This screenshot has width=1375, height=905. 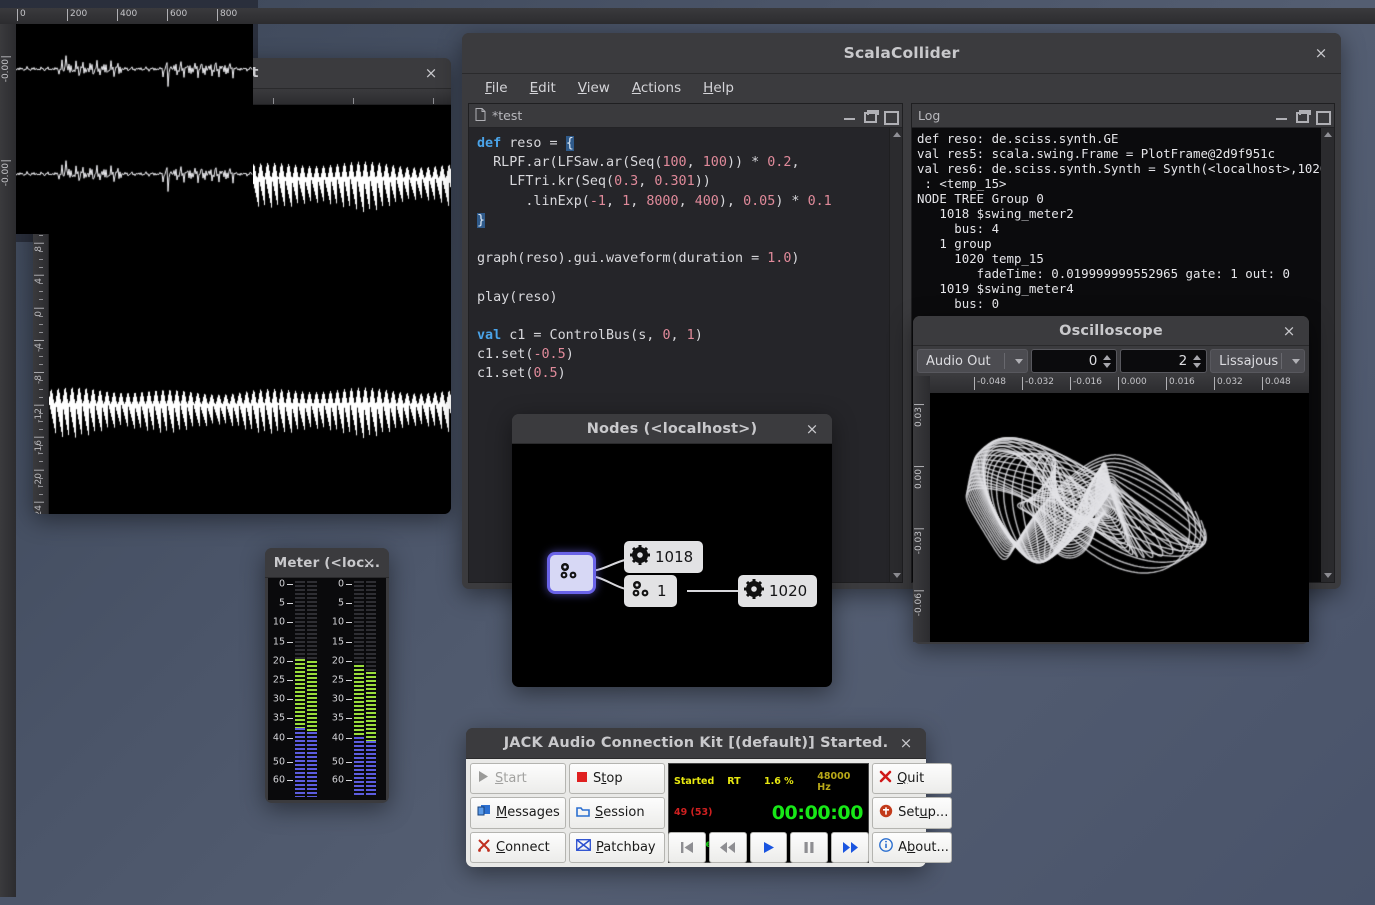 What do you see at coordinates (134, 129) in the screenshot?
I see `waveform-canvas` at bounding box center [134, 129].